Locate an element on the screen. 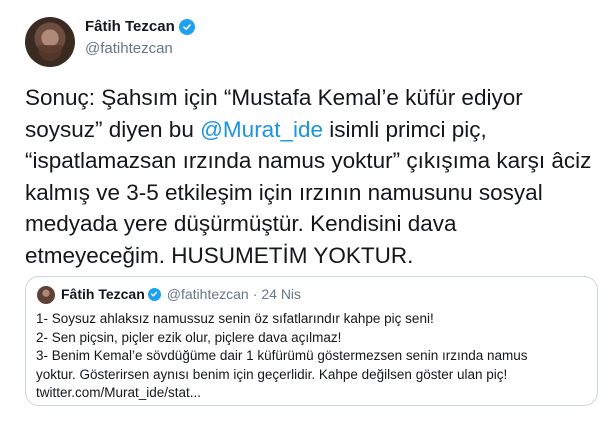 The image size is (611, 422). author-handle: @fatihtezcan is located at coordinates (129, 48).